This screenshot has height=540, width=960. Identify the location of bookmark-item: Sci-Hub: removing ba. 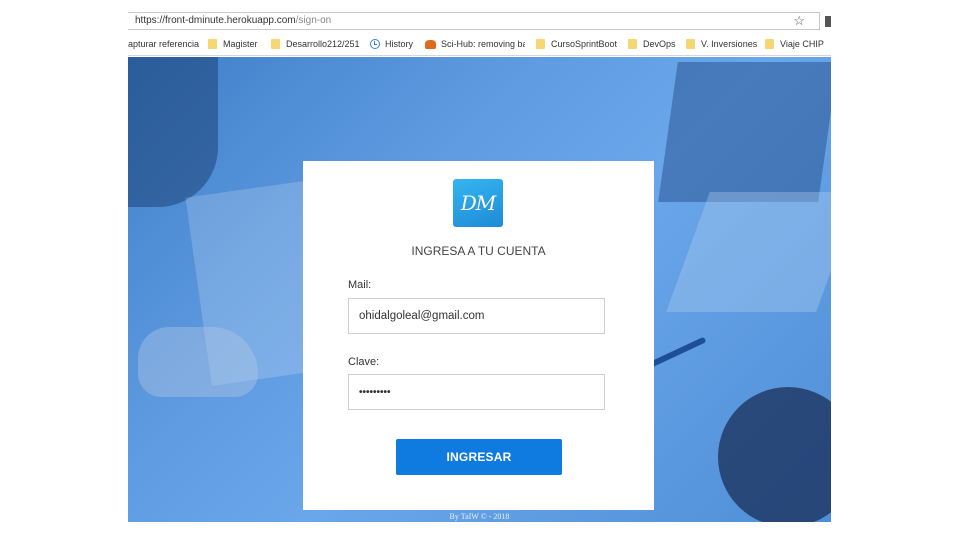
(475, 44).